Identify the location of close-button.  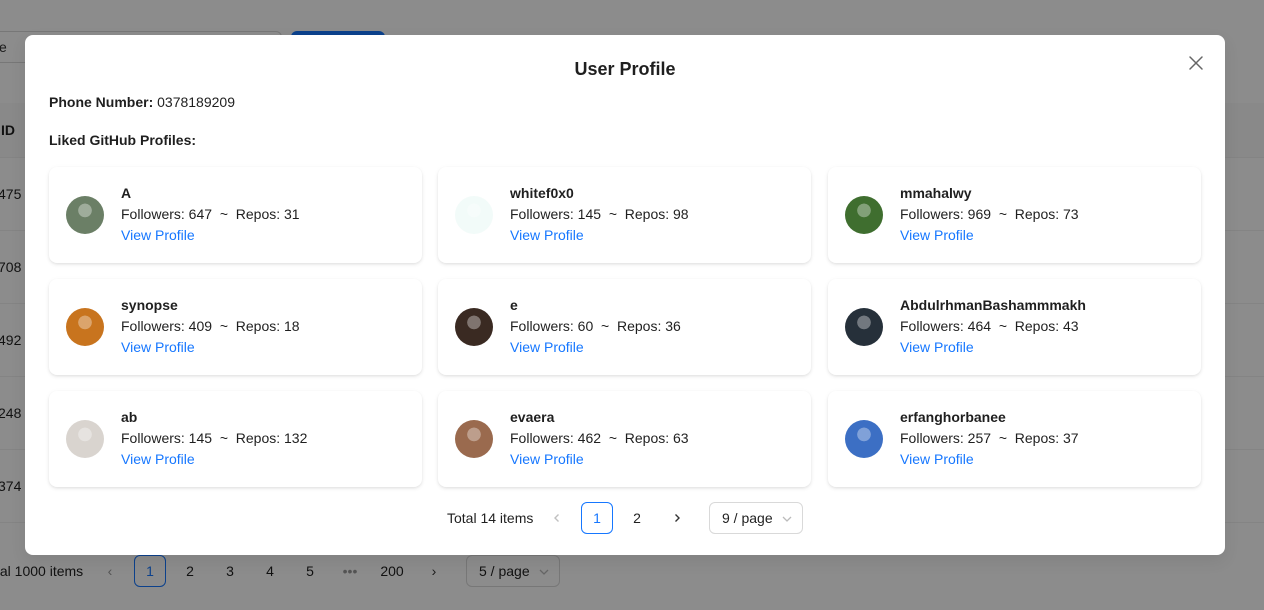
(1196, 63).